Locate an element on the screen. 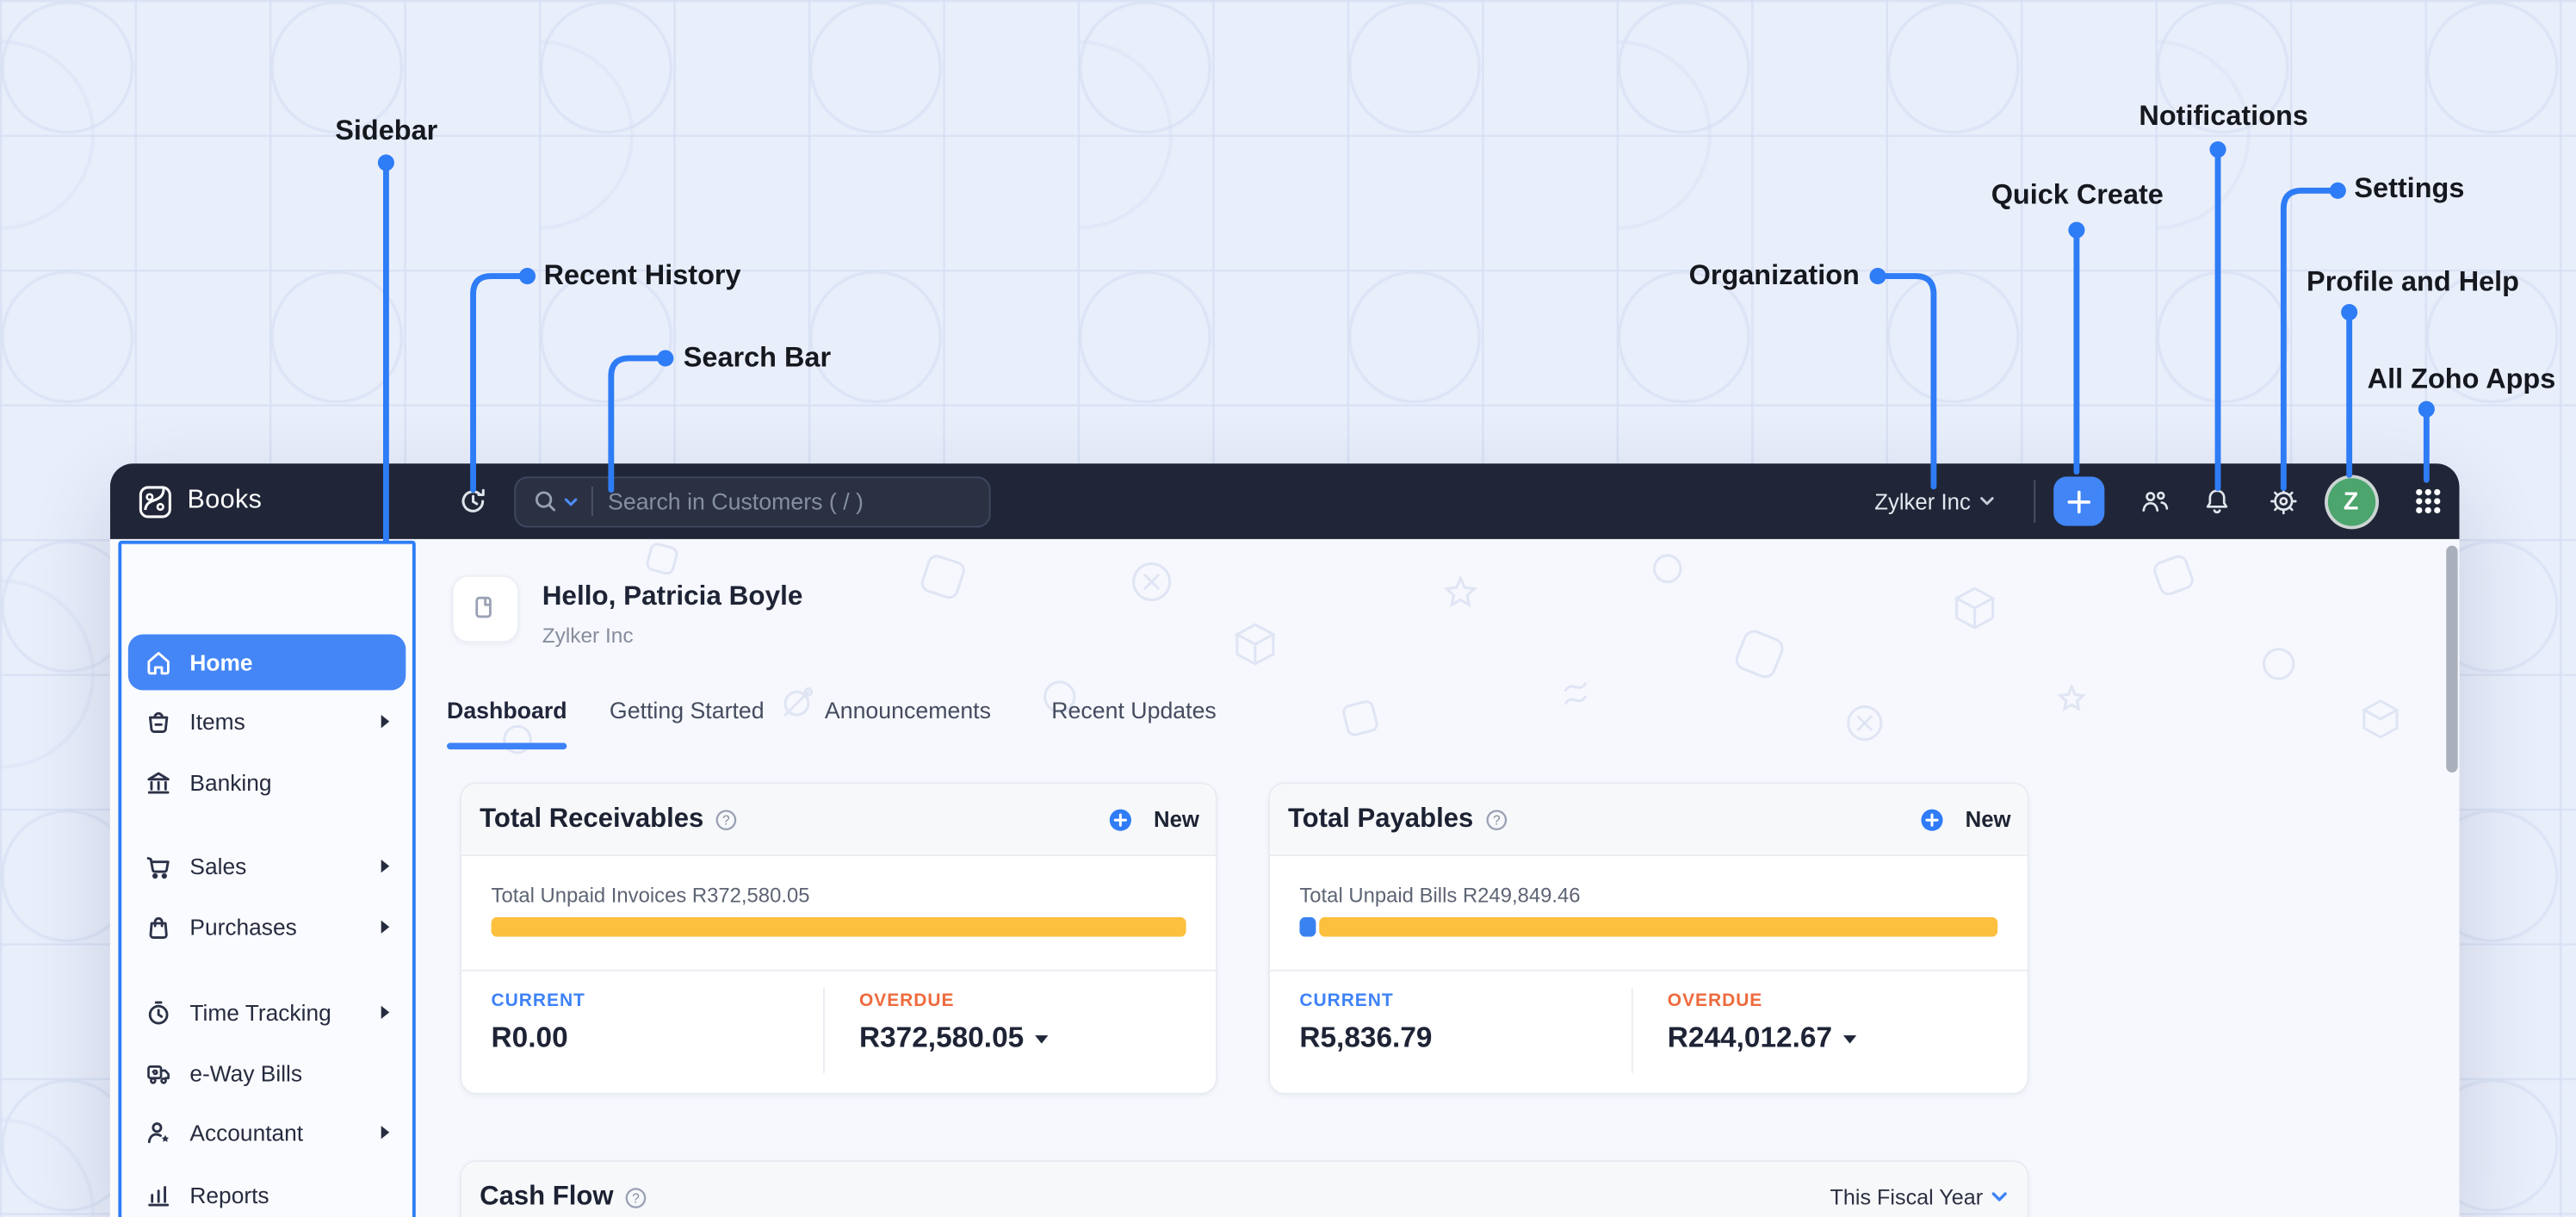 This screenshot has height=1217, width=2576. sidebar-item-label: Reports is located at coordinates (229, 1195).